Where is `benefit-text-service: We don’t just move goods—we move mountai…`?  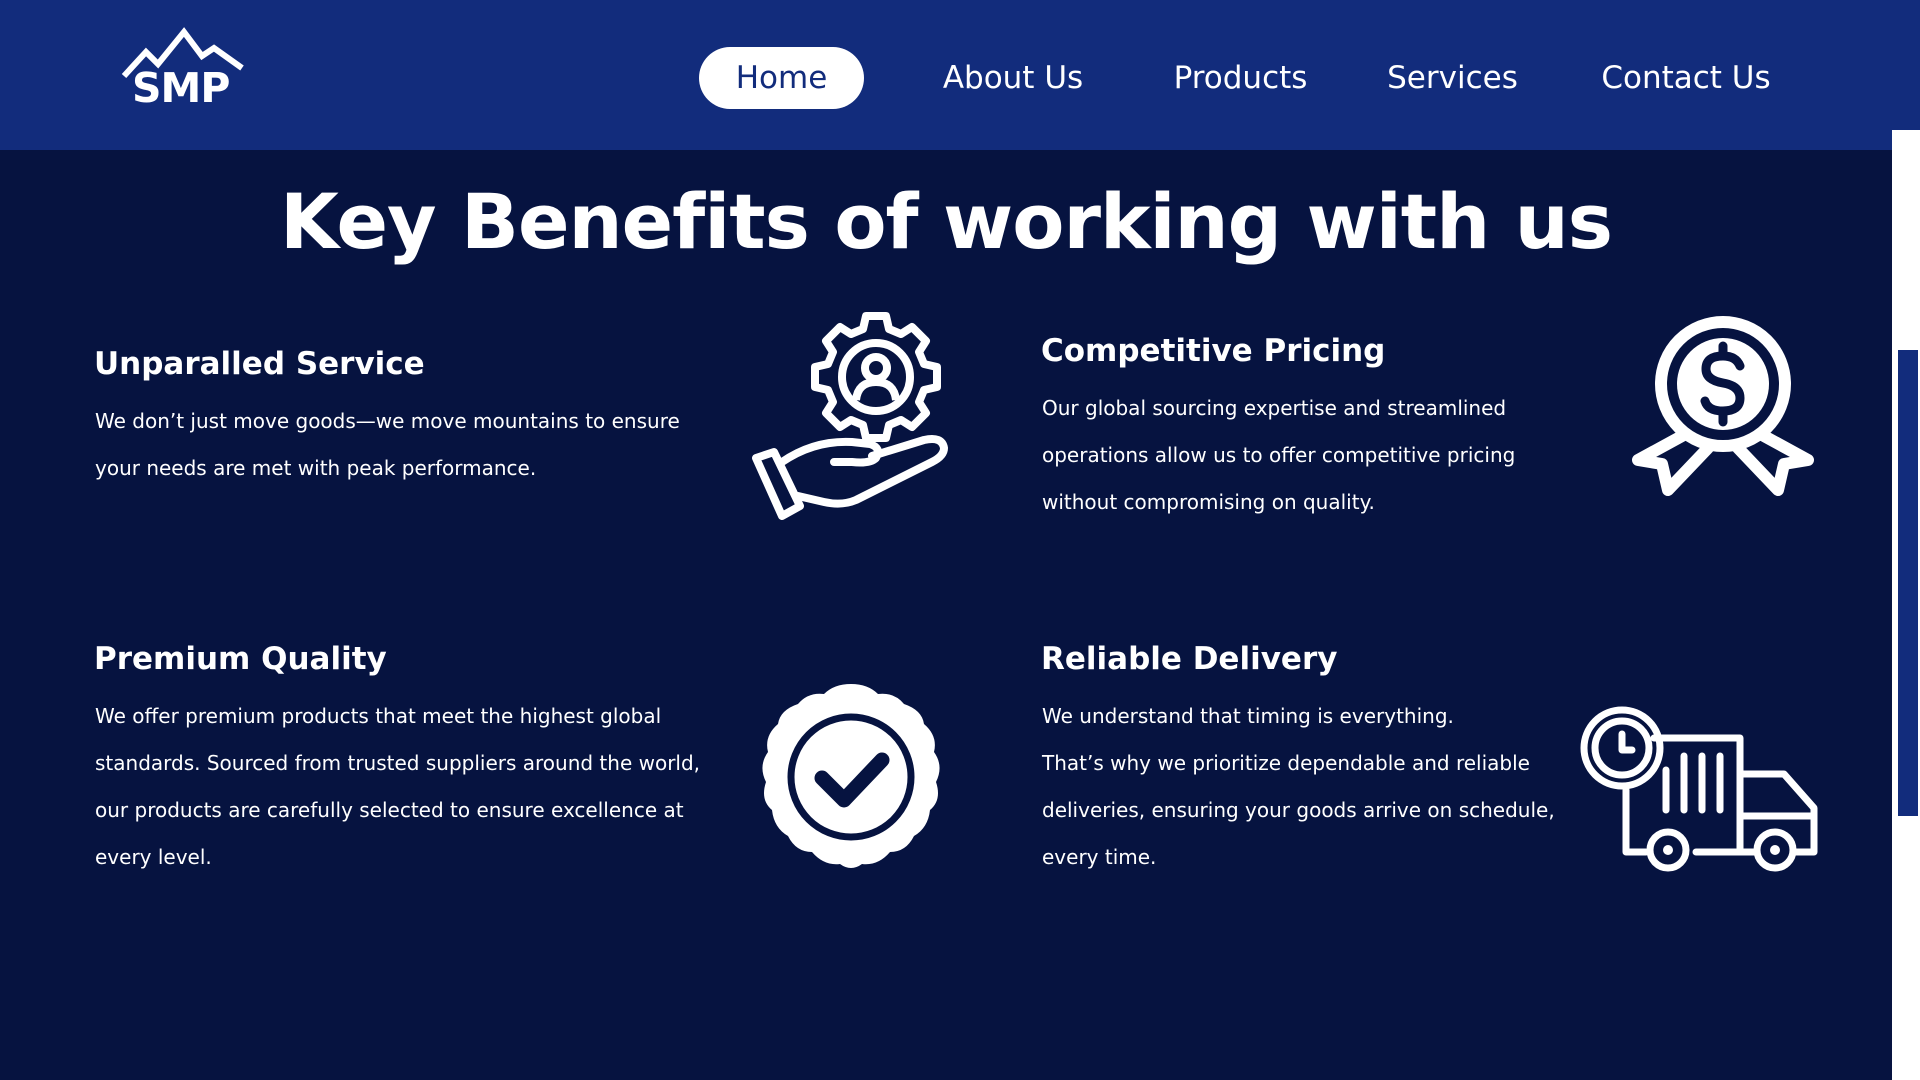
benefit-text-service: We don’t just move goods—we move mountai… is located at coordinates (387, 445).